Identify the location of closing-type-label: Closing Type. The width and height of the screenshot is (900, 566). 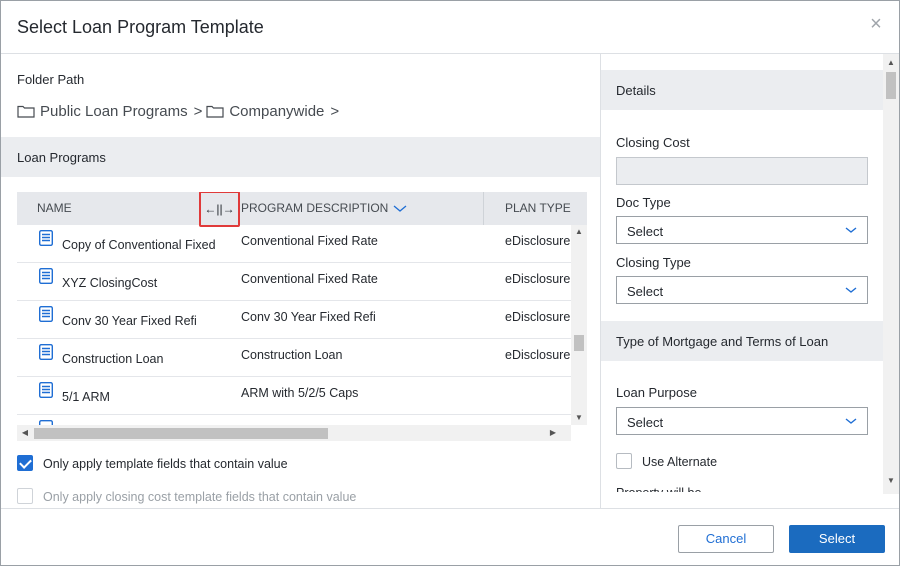
(653, 262).